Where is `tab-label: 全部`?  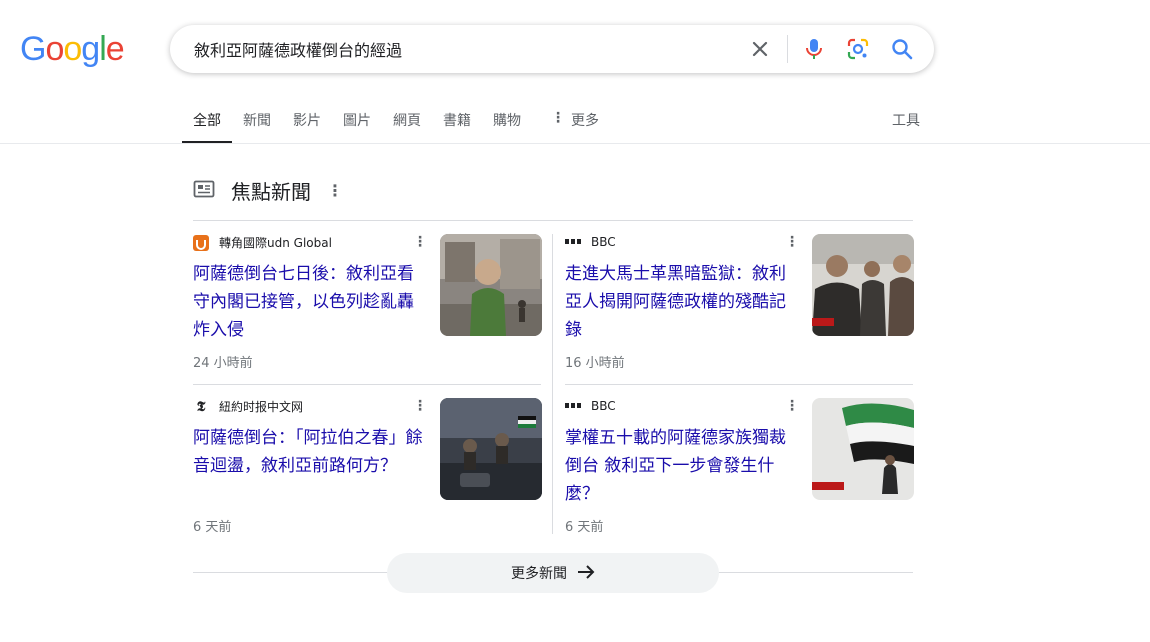 tab-label: 全部 is located at coordinates (207, 121).